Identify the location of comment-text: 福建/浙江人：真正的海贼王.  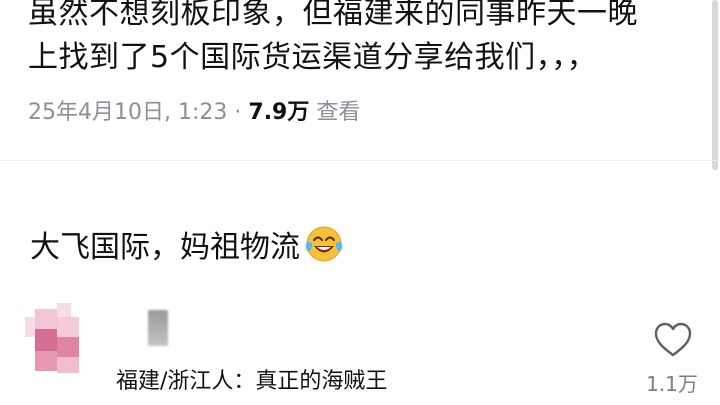
(252, 381).